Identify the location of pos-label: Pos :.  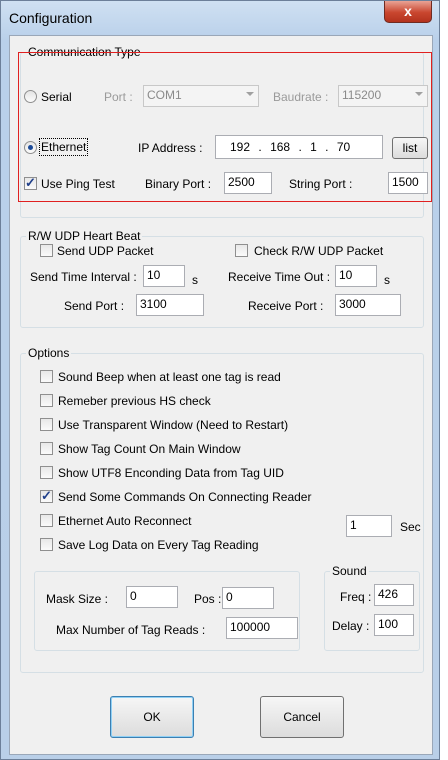
(208, 599).